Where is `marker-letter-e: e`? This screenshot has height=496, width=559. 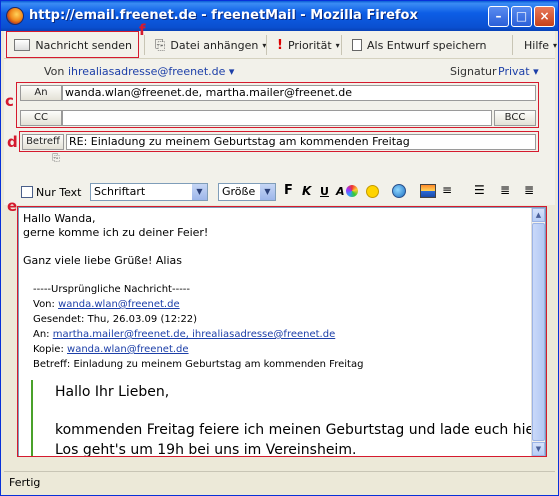
marker-letter-e: e is located at coordinates (12, 206).